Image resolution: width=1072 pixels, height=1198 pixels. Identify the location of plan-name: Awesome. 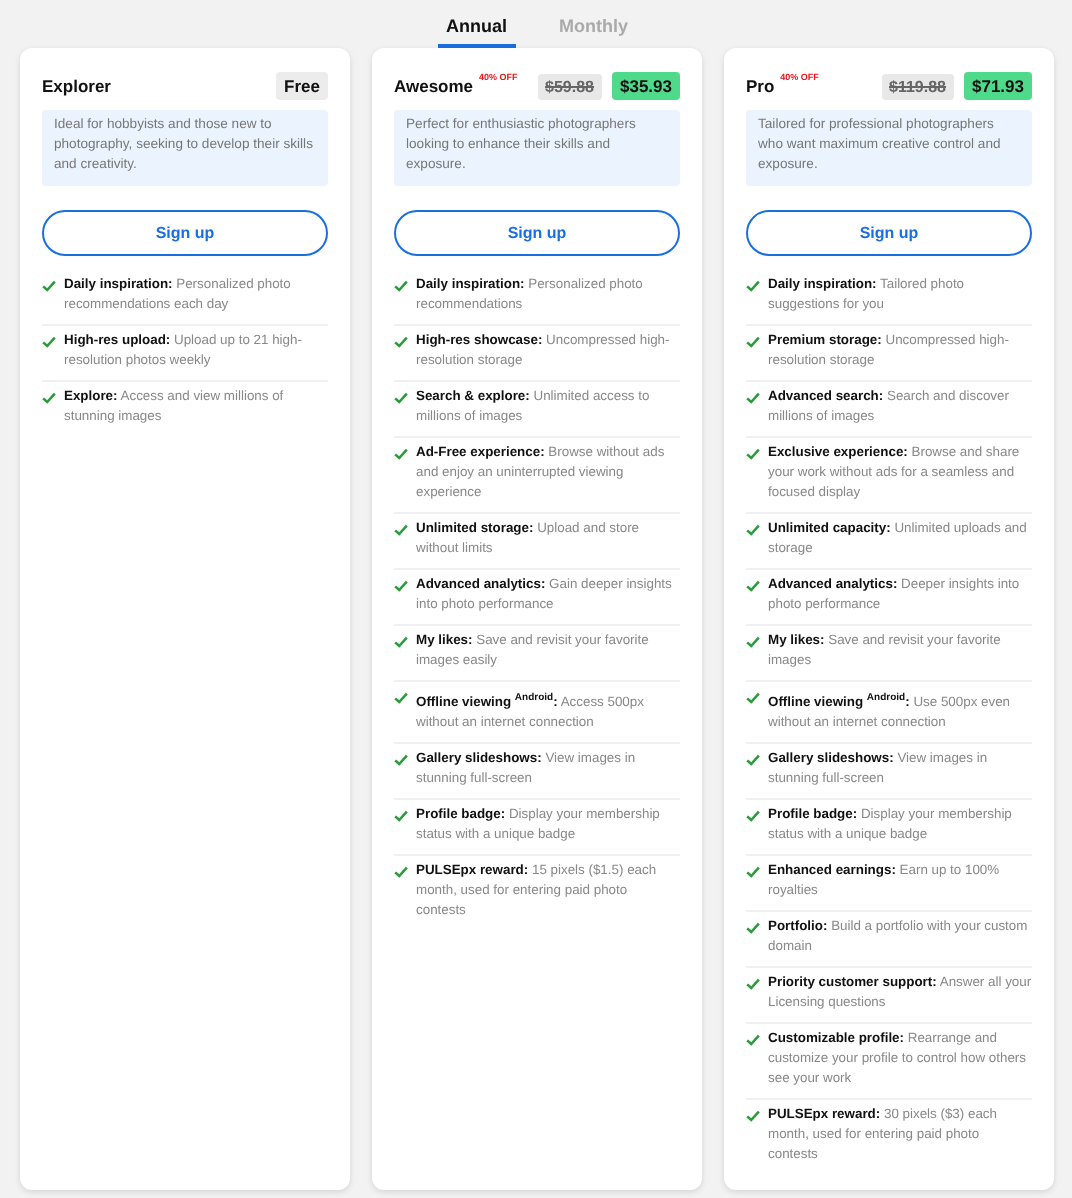
(434, 86).